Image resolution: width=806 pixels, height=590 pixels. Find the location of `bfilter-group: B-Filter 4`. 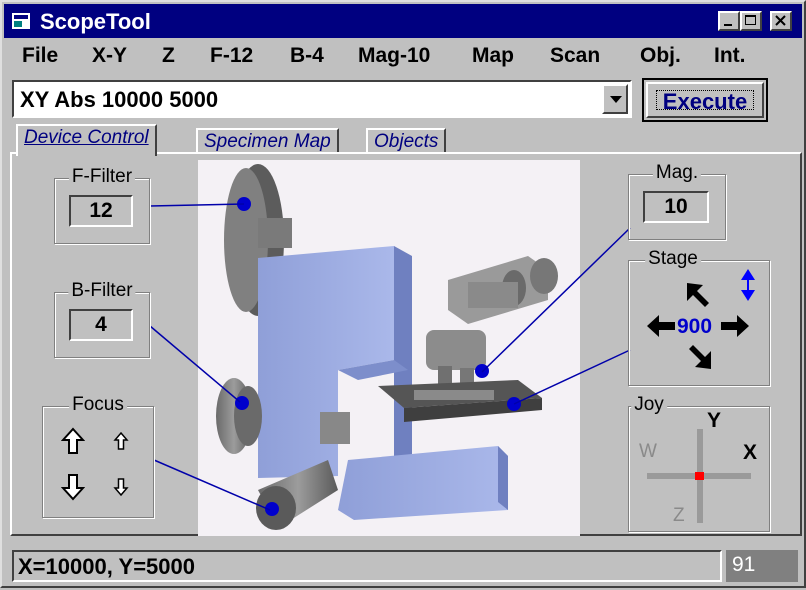

bfilter-group: B-Filter 4 is located at coordinates (102, 319).